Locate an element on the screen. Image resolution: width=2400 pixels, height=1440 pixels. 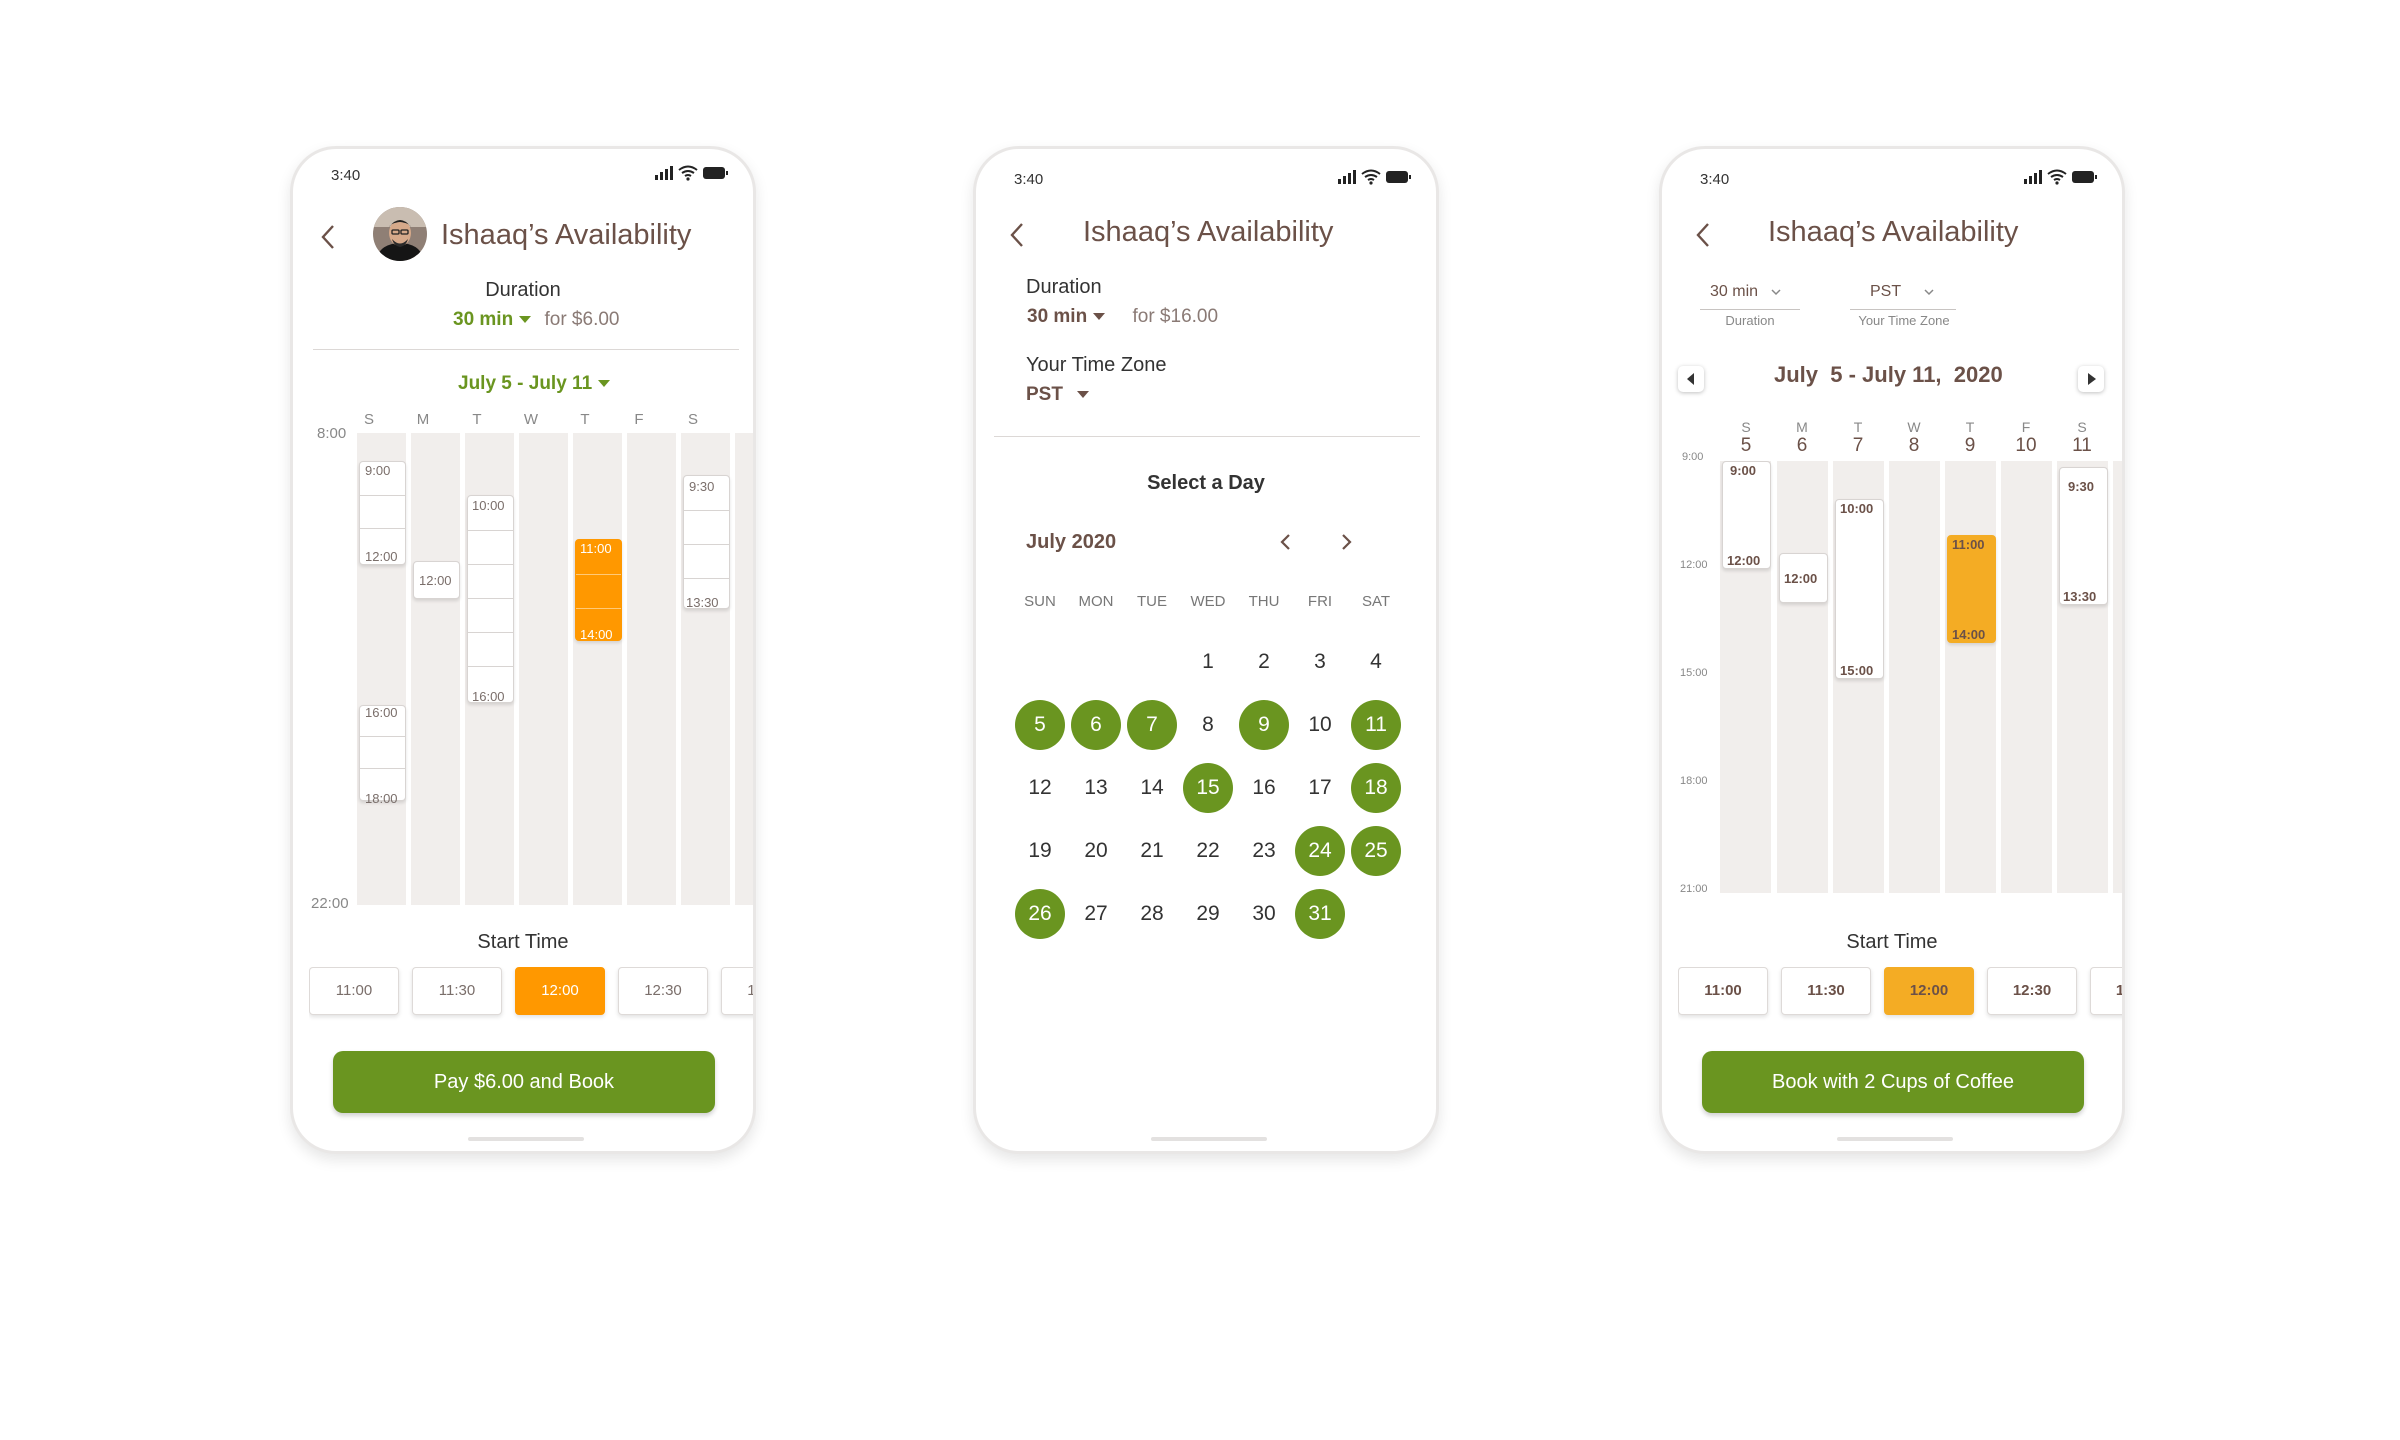
time-zone-select: PST is located at coordinates (1920, 294).